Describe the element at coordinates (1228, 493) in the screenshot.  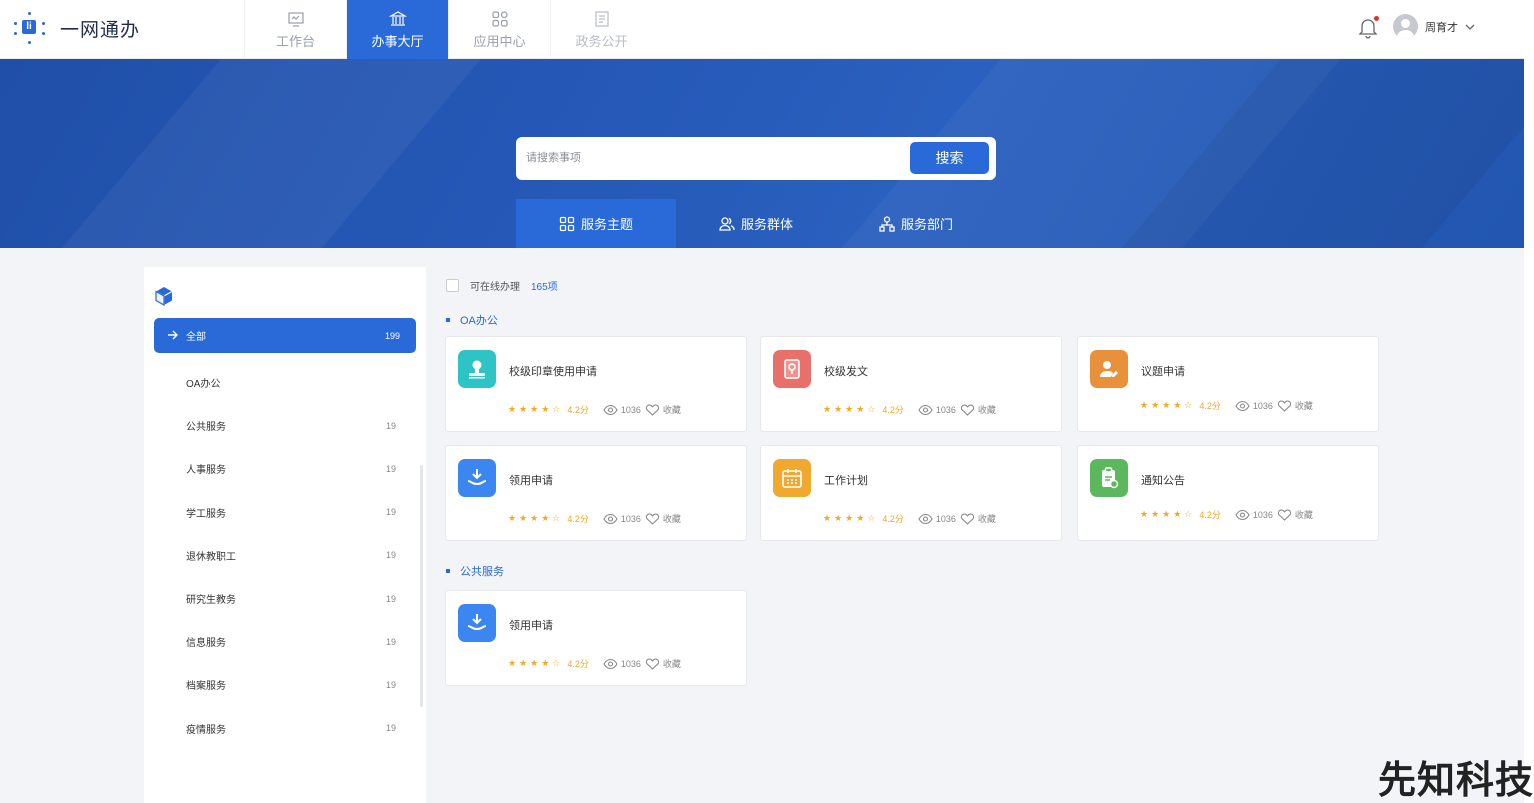
I see `service-card: 通知公告 ★★★★☆ 4.2分 1036 收藏` at that location.